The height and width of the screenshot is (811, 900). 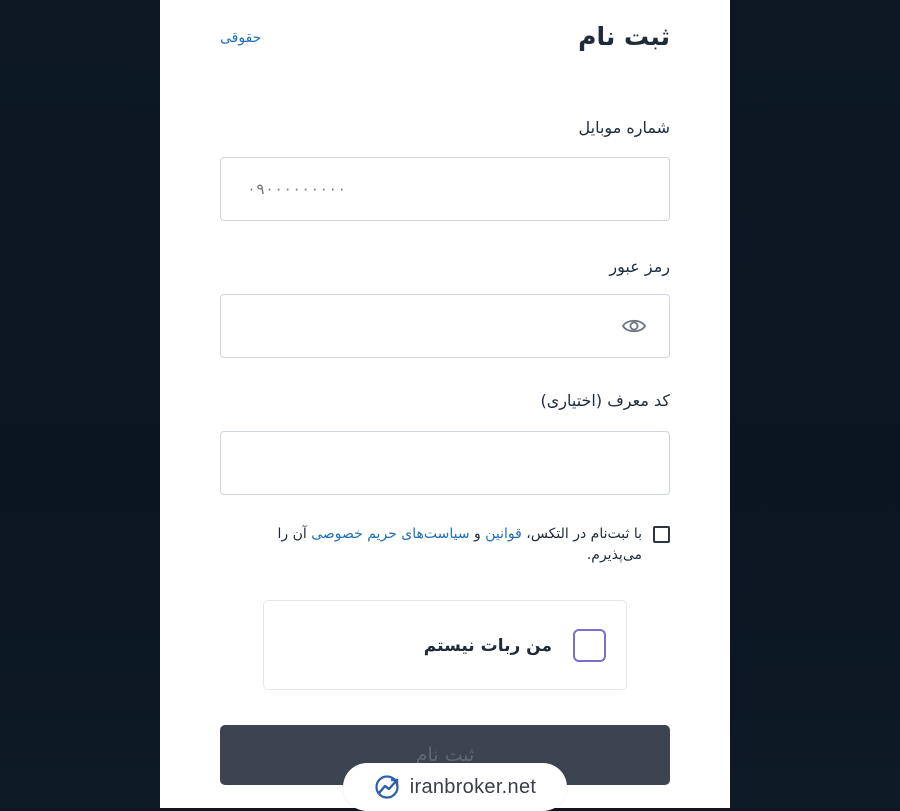 I want to click on captcha-widget: من ربات نیستم, so click(x=445, y=645).